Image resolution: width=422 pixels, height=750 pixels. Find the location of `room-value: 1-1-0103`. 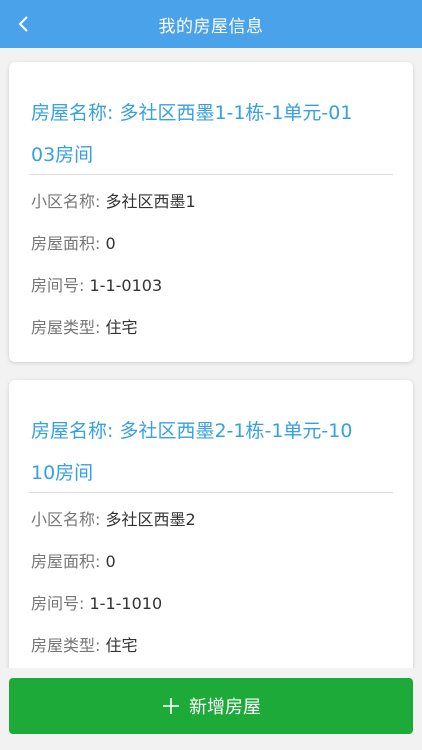

room-value: 1-1-0103 is located at coordinates (126, 285).